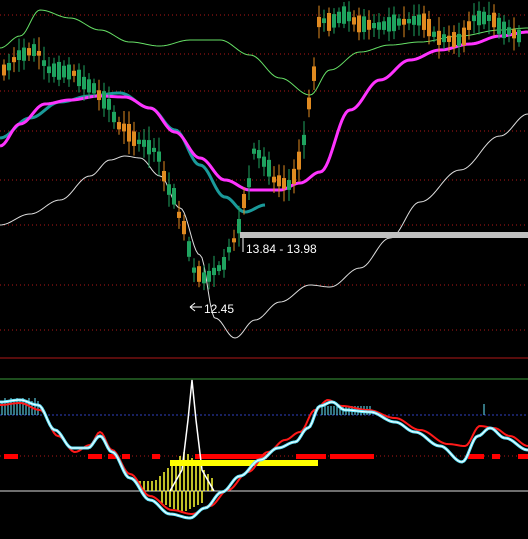 This screenshot has height=539, width=528. Describe the element at coordinates (281, 249) in the screenshot. I see `price-range-label: 13.84 - 13.98` at that location.